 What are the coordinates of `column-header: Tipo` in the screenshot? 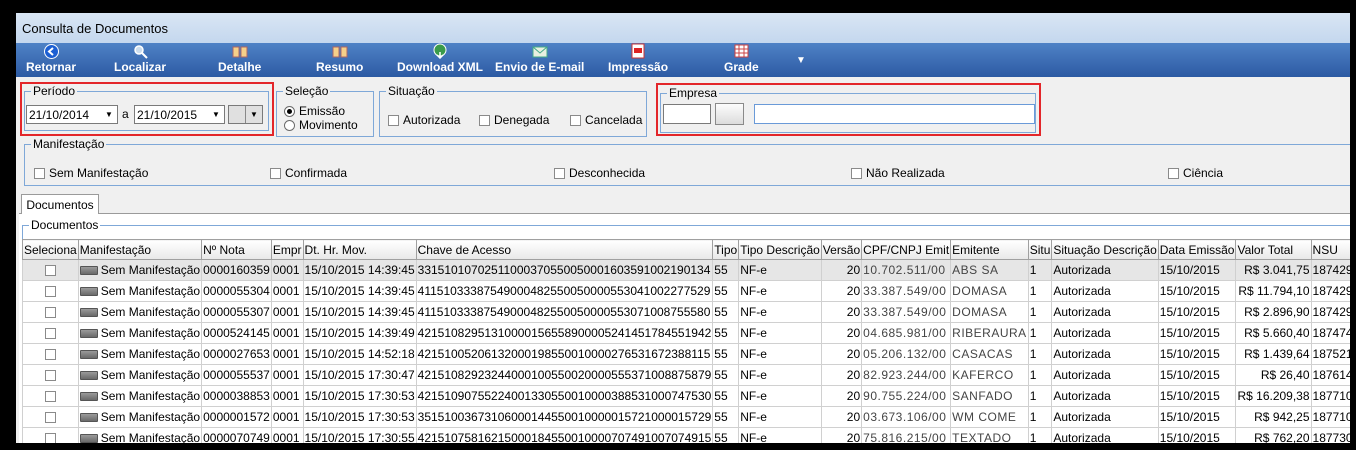 It's located at (726, 249).